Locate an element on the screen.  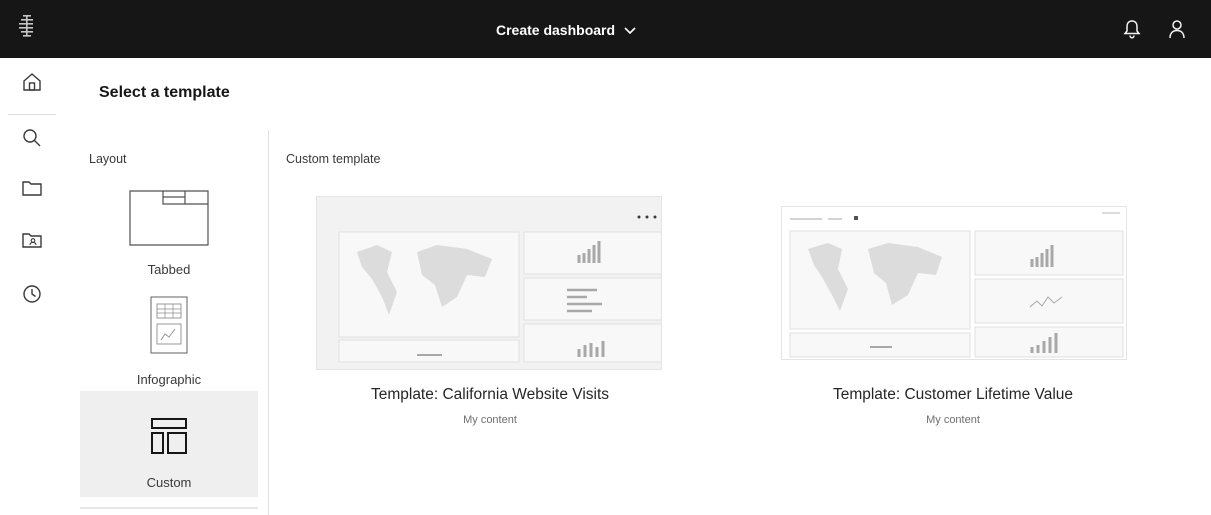
column-divider is located at coordinates (268, 322).